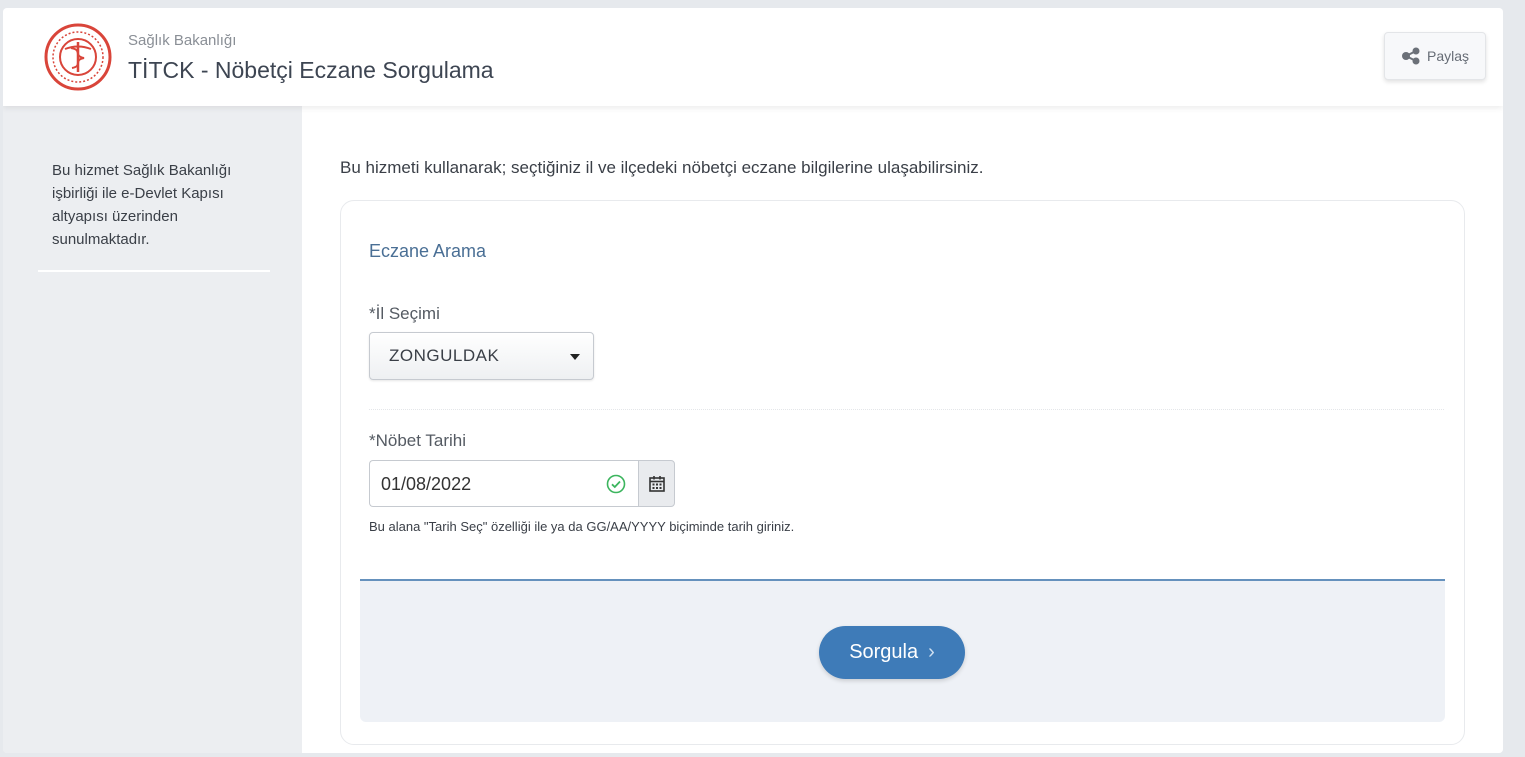  What do you see at coordinates (154, 271) in the screenshot?
I see `sidebar-divider` at bounding box center [154, 271].